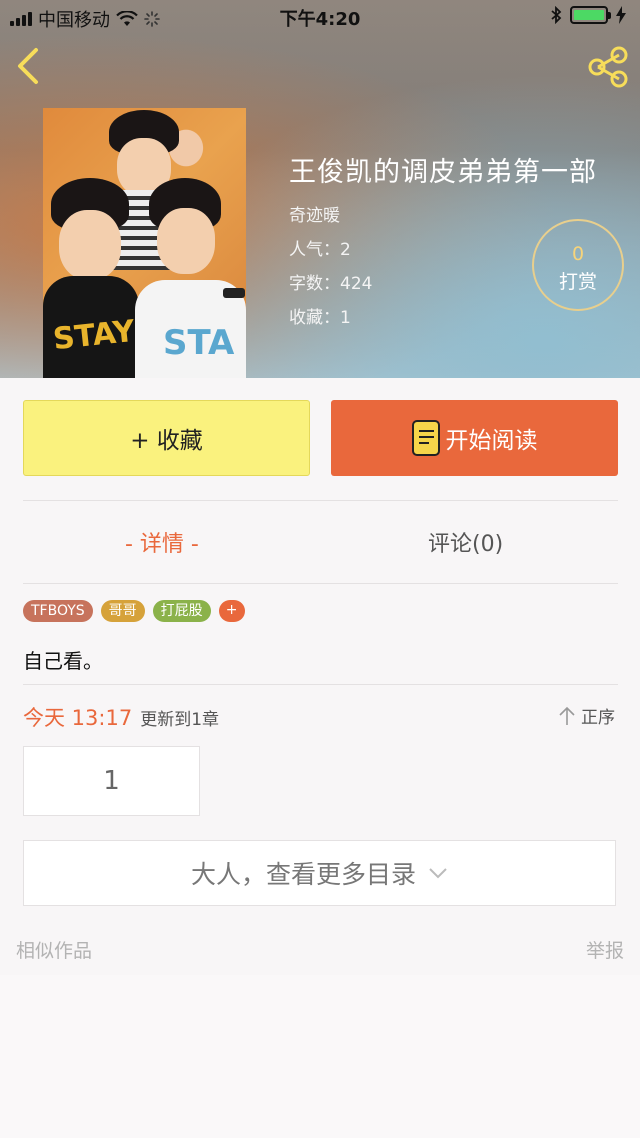 Image resolution: width=640 pixels, height=1138 pixels. I want to click on tag-brother: 哥哥, so click(122, 611).